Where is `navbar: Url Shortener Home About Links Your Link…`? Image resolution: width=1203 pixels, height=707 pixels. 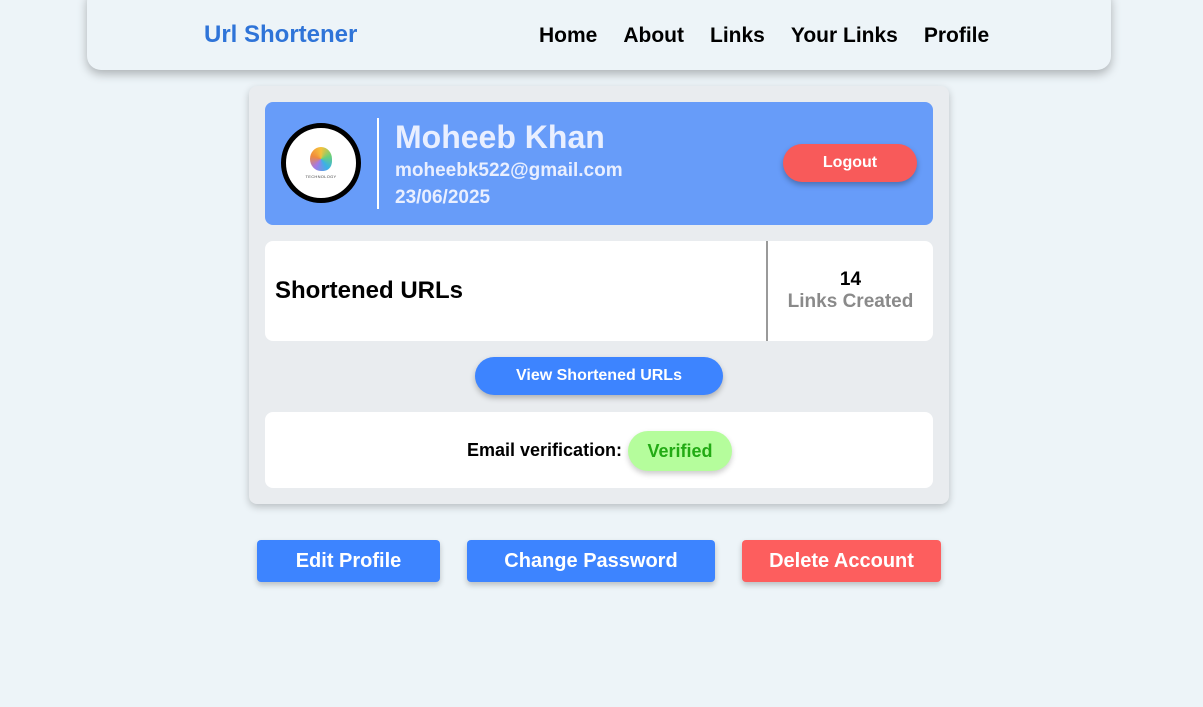
navbar: Url Shortener Home About Links Your Link… is located at coordinates (599, 35).